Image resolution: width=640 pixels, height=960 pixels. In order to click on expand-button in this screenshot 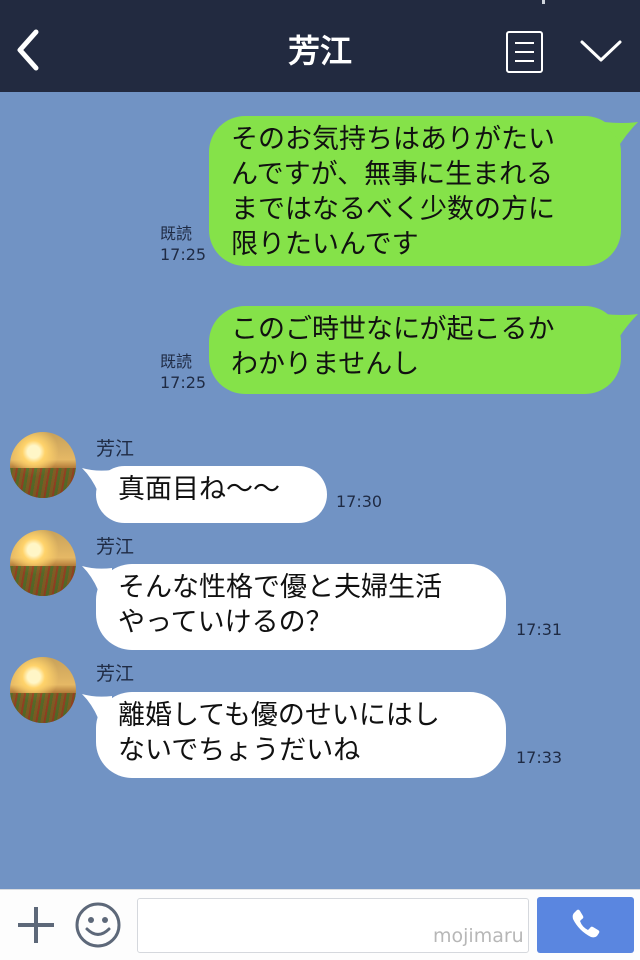, I will do `click(601, 54)`.